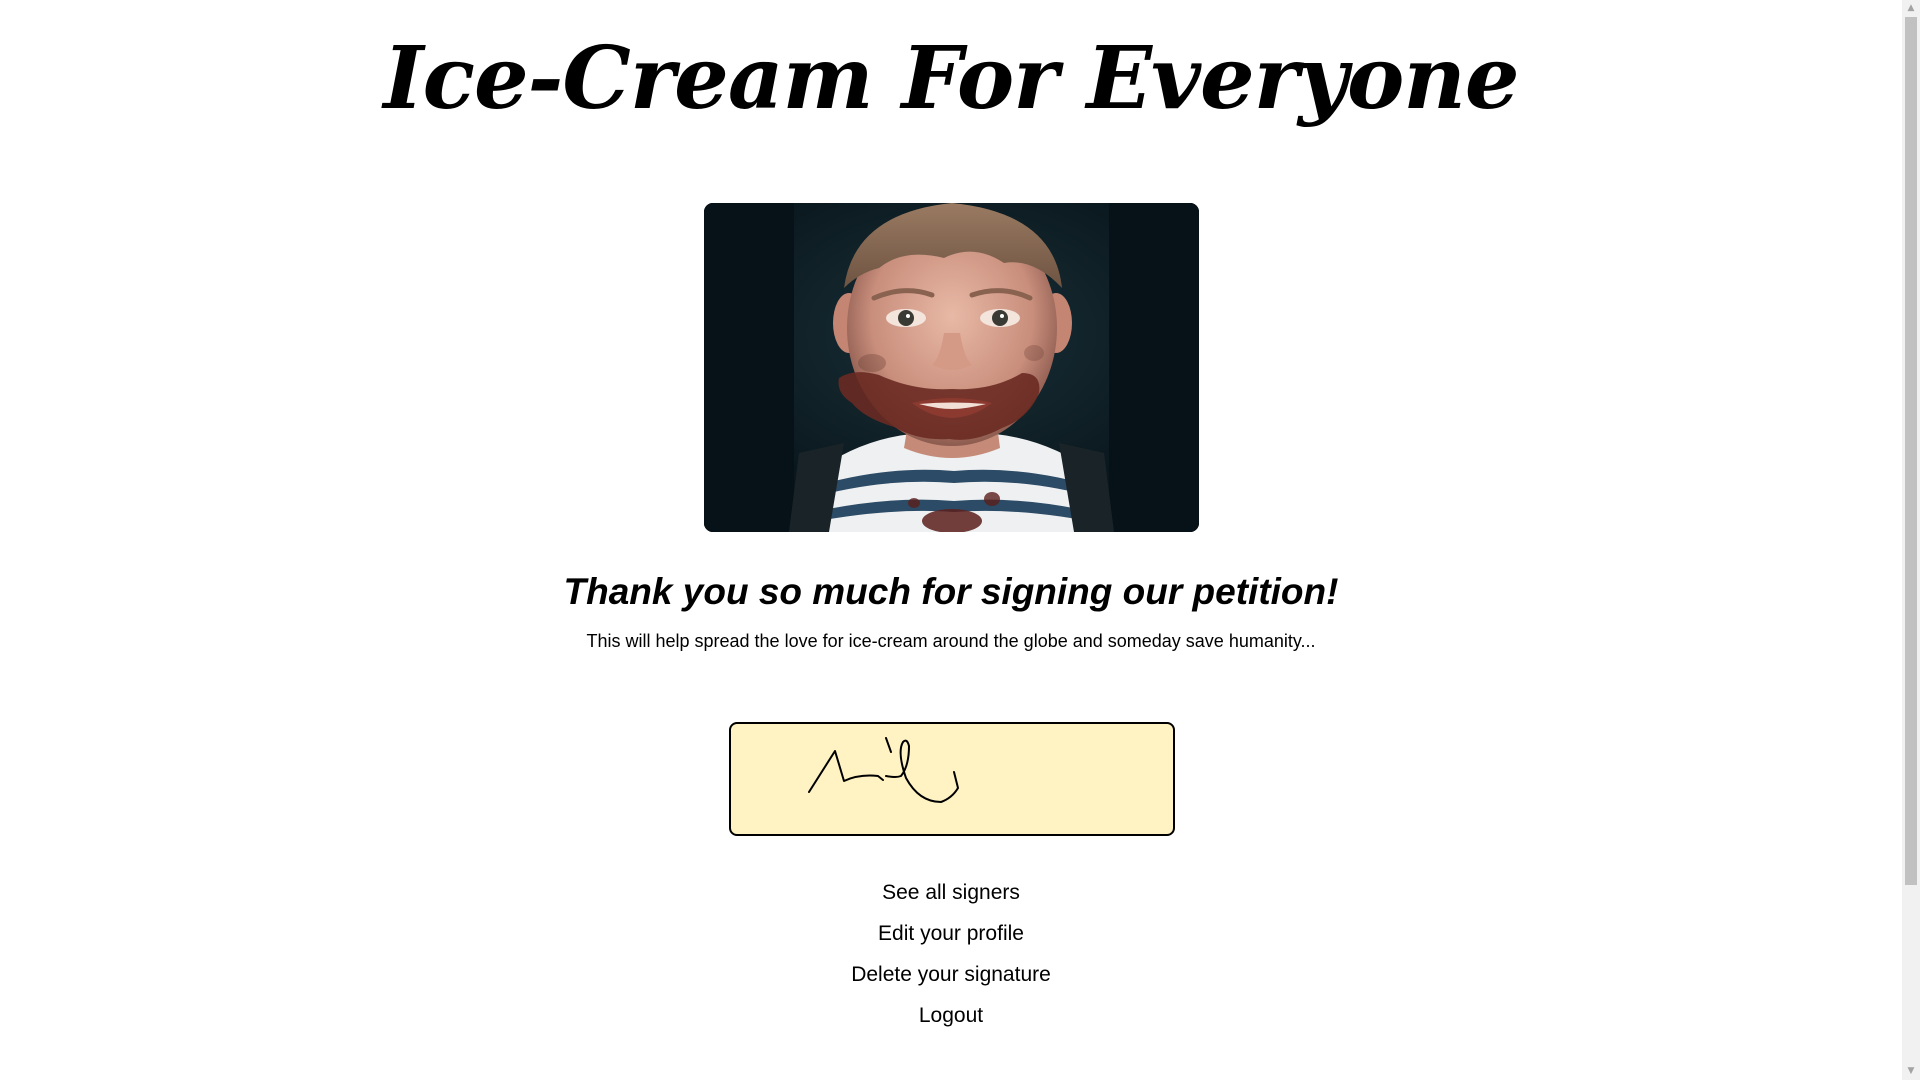 This screenshot has width=1920, height=1080. I want to click on logout-link: Logout, so click(951, 1015).